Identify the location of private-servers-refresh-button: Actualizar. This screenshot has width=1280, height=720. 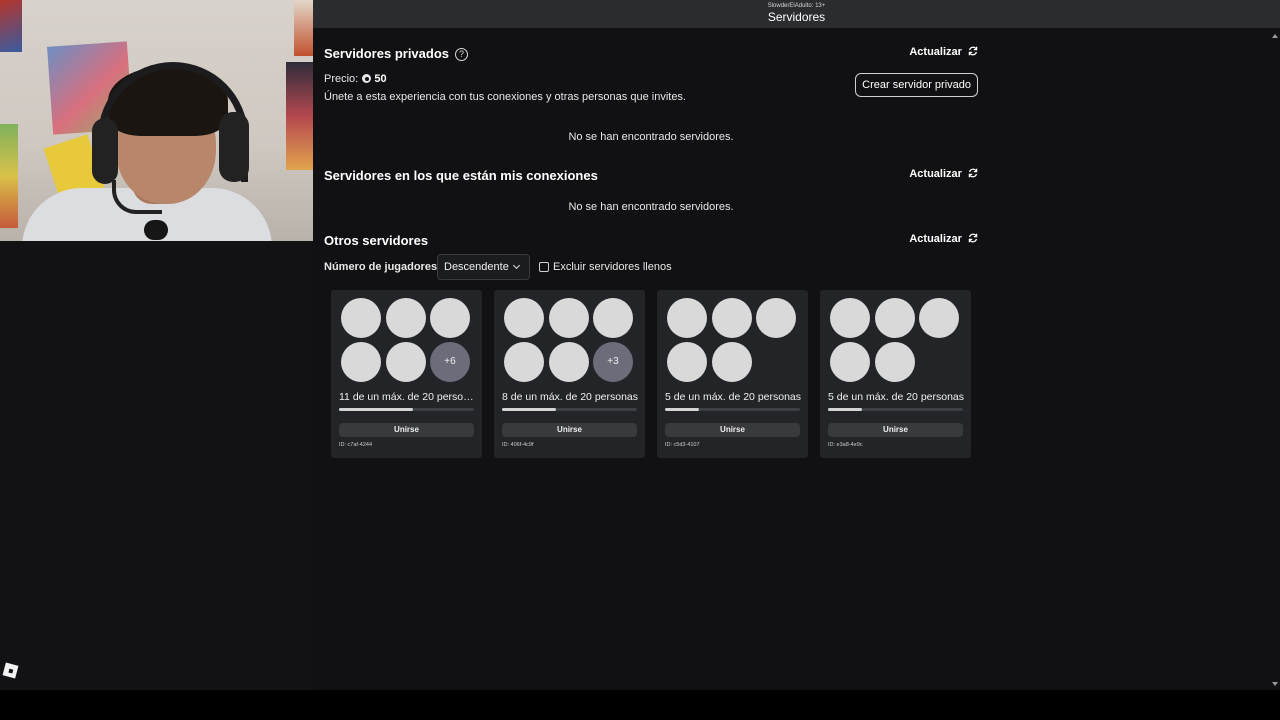
(943, 52).